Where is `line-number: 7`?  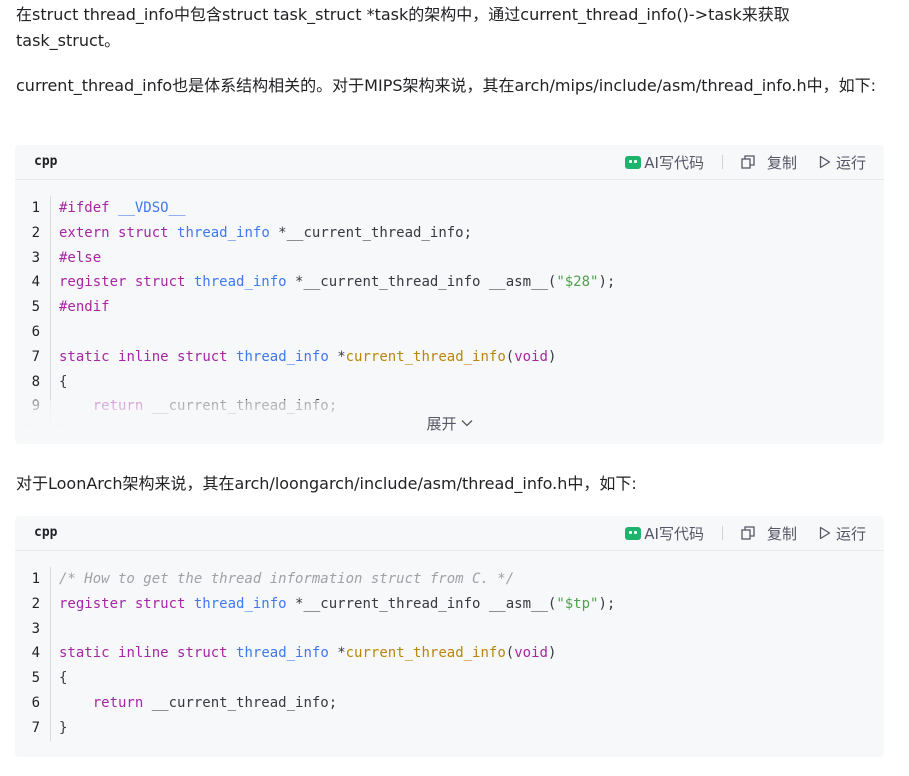
line-number: 7 is located at coordinates (33, 728).